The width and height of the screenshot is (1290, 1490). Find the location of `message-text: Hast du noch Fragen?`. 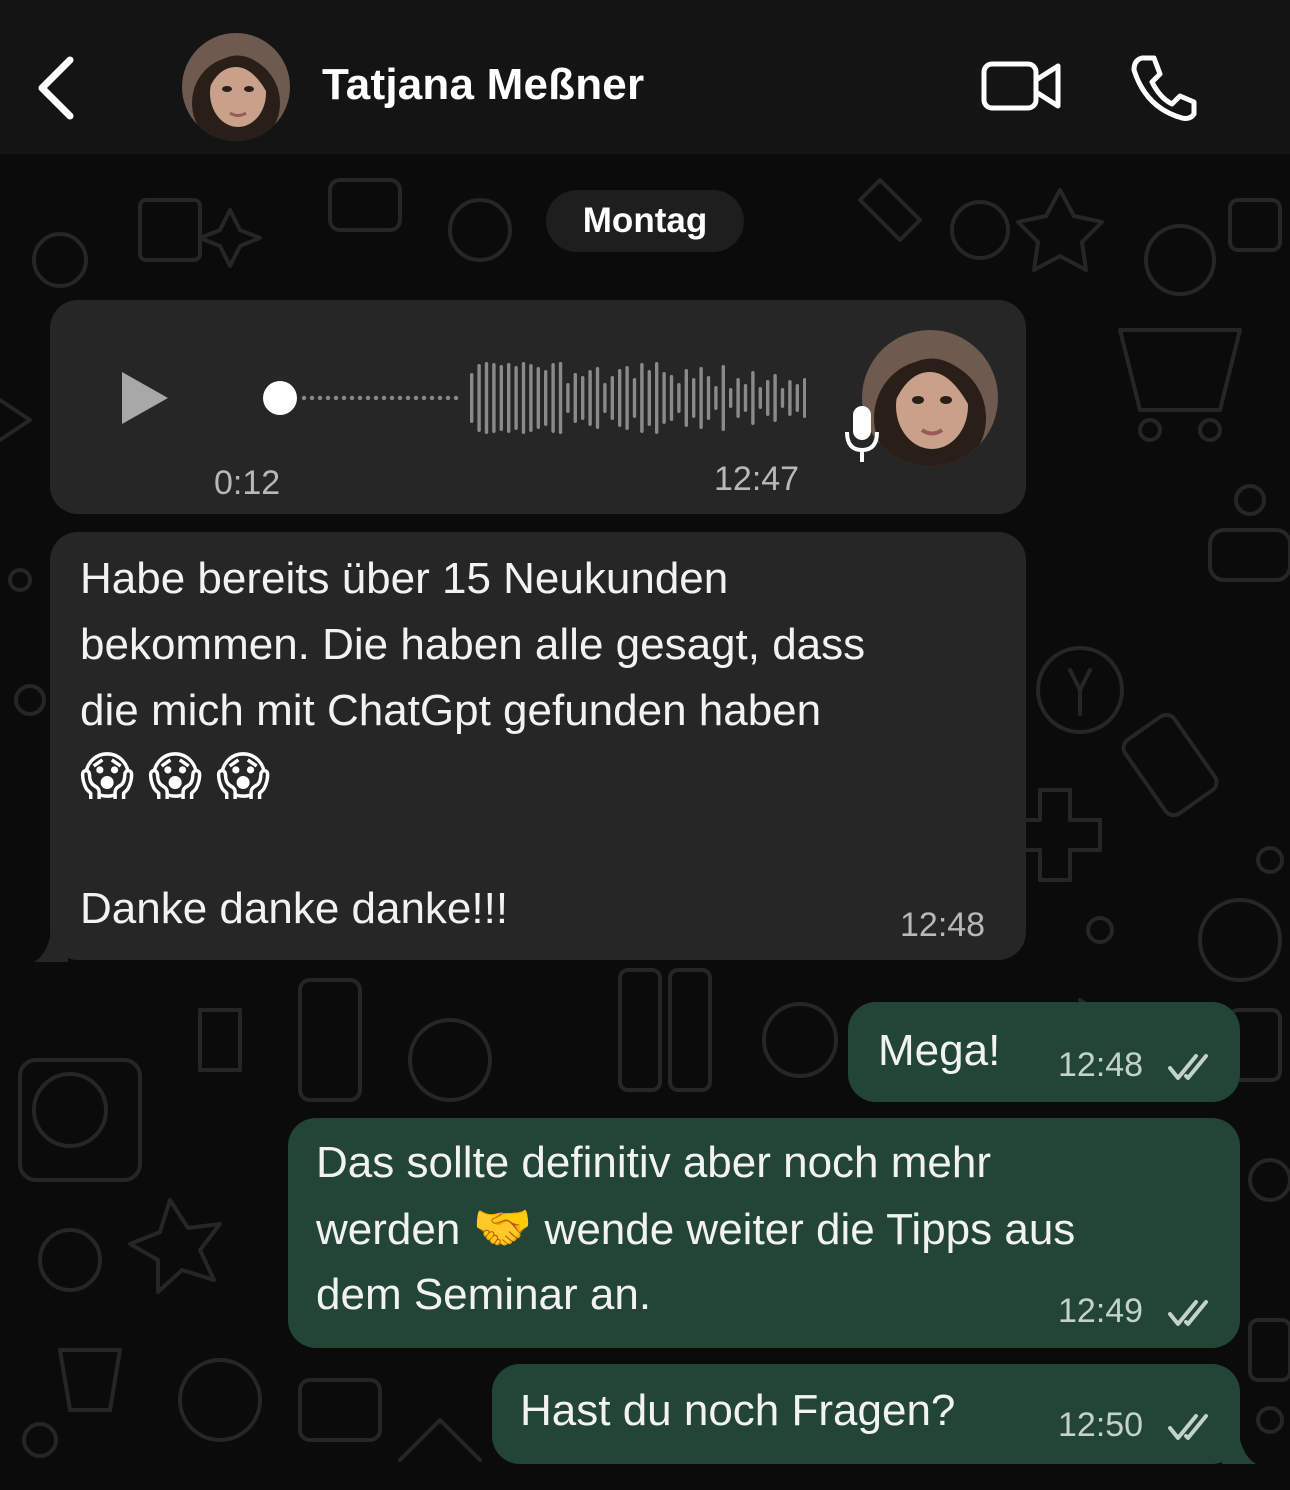

message-text: Hast du noch Fragen? is located at coordinates (738, 1410).